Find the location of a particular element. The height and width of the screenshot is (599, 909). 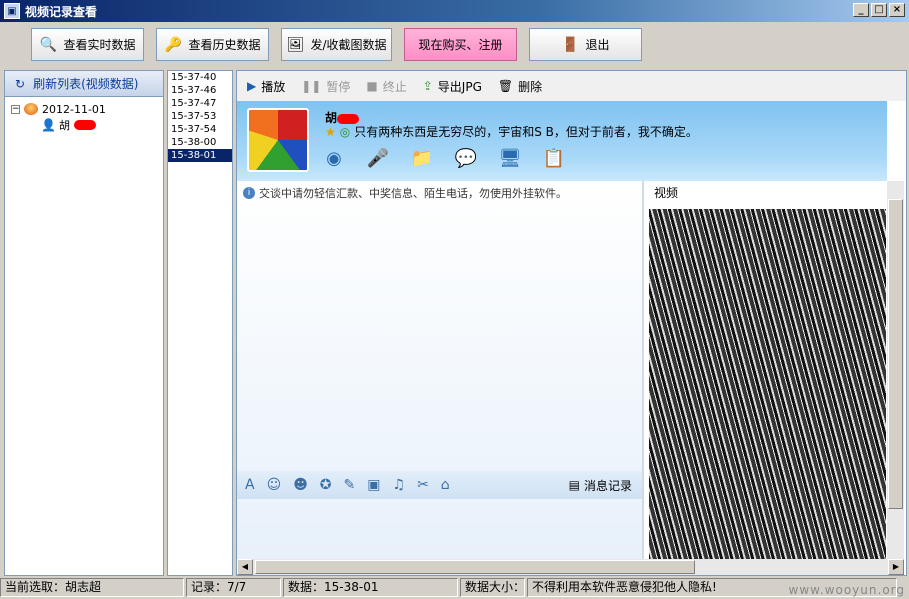

timestamp-item: 15-37-40 is located at coordinates (200, 77).